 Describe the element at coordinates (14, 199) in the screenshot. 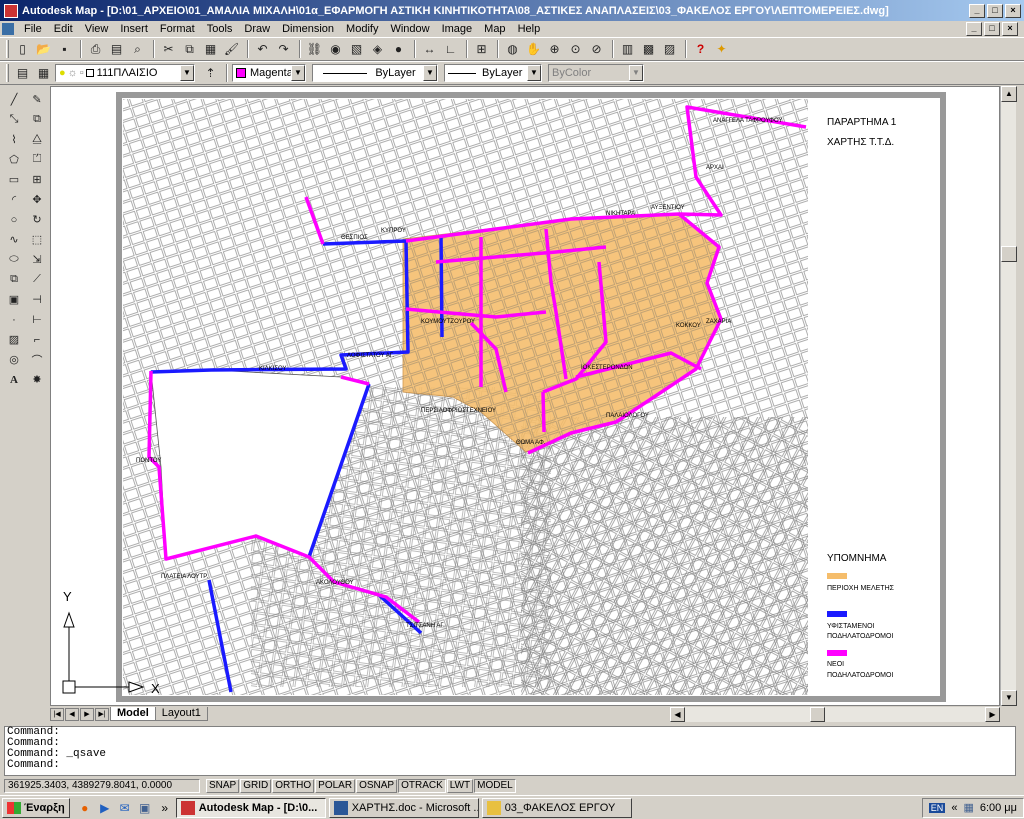

I see `arc-icon: ◜` at that location.